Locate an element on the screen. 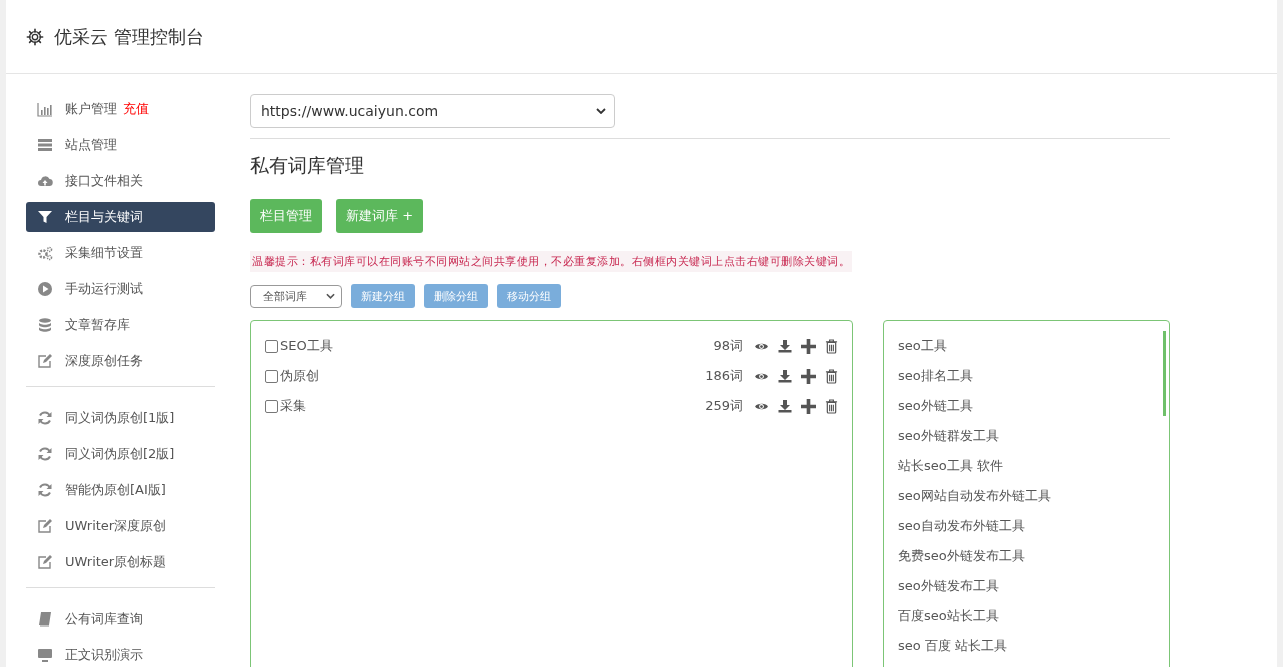 The image size is (1283, 667). cloud-upload-icon is located at coordinates (45, 181).